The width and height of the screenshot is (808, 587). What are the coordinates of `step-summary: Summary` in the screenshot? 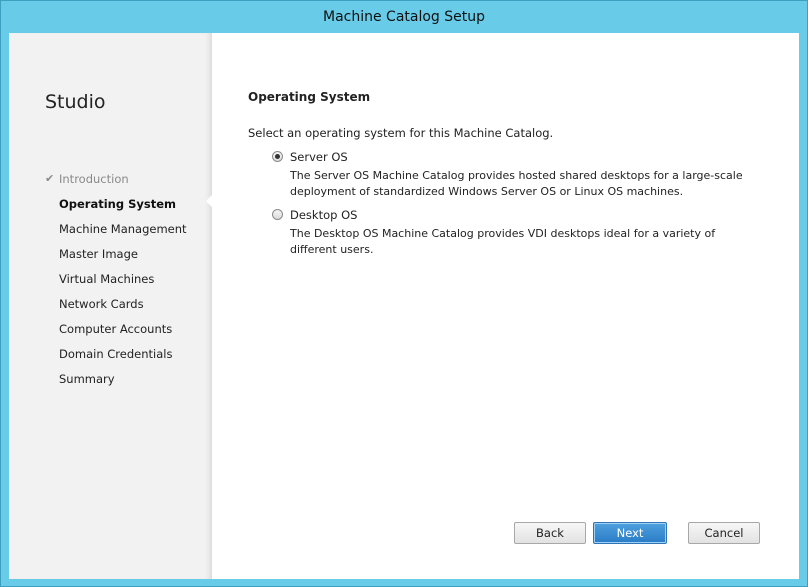 It's located at (116, 378).